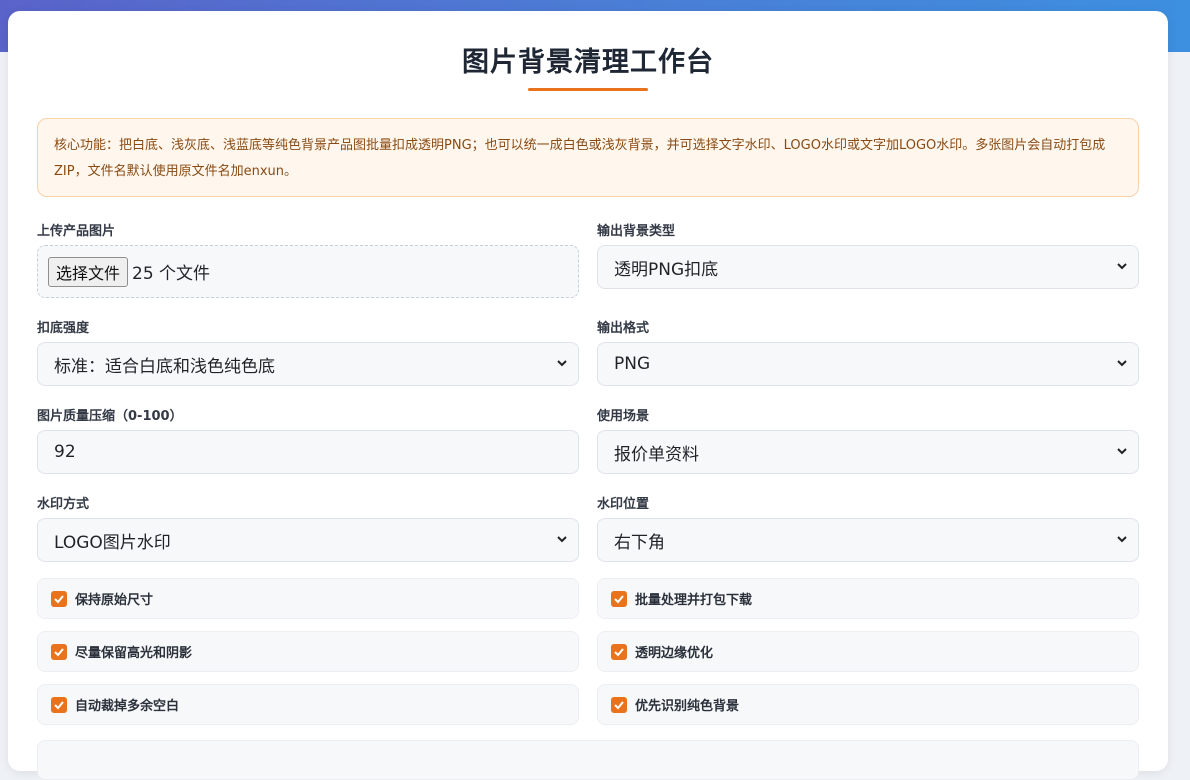 This screenshot has width=1190, height=780. I want to click on option-edge-optimize: 透明边缘优化, so click(868, 651).